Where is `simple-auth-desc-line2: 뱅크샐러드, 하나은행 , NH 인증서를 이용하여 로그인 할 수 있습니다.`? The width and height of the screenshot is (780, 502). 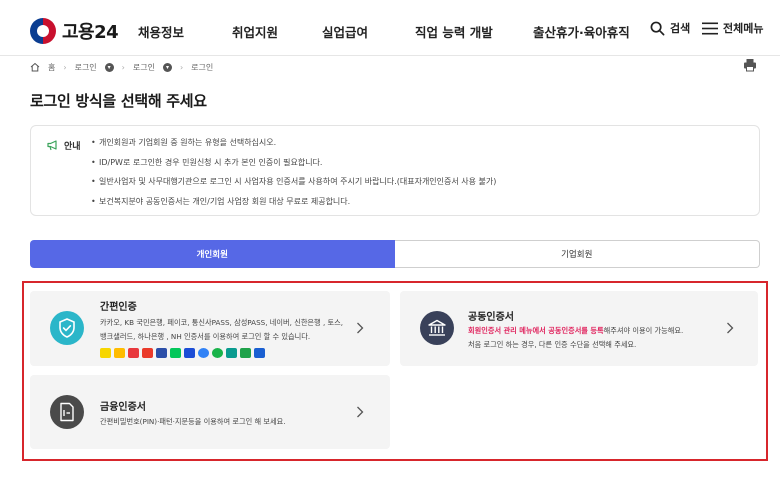 simple-auth-desc-line2: 뱅크샐러드, 하나은행 , NH 인증서를 이용하여 로그인 할 수 있습니다. is located at coordinates (205, 336).